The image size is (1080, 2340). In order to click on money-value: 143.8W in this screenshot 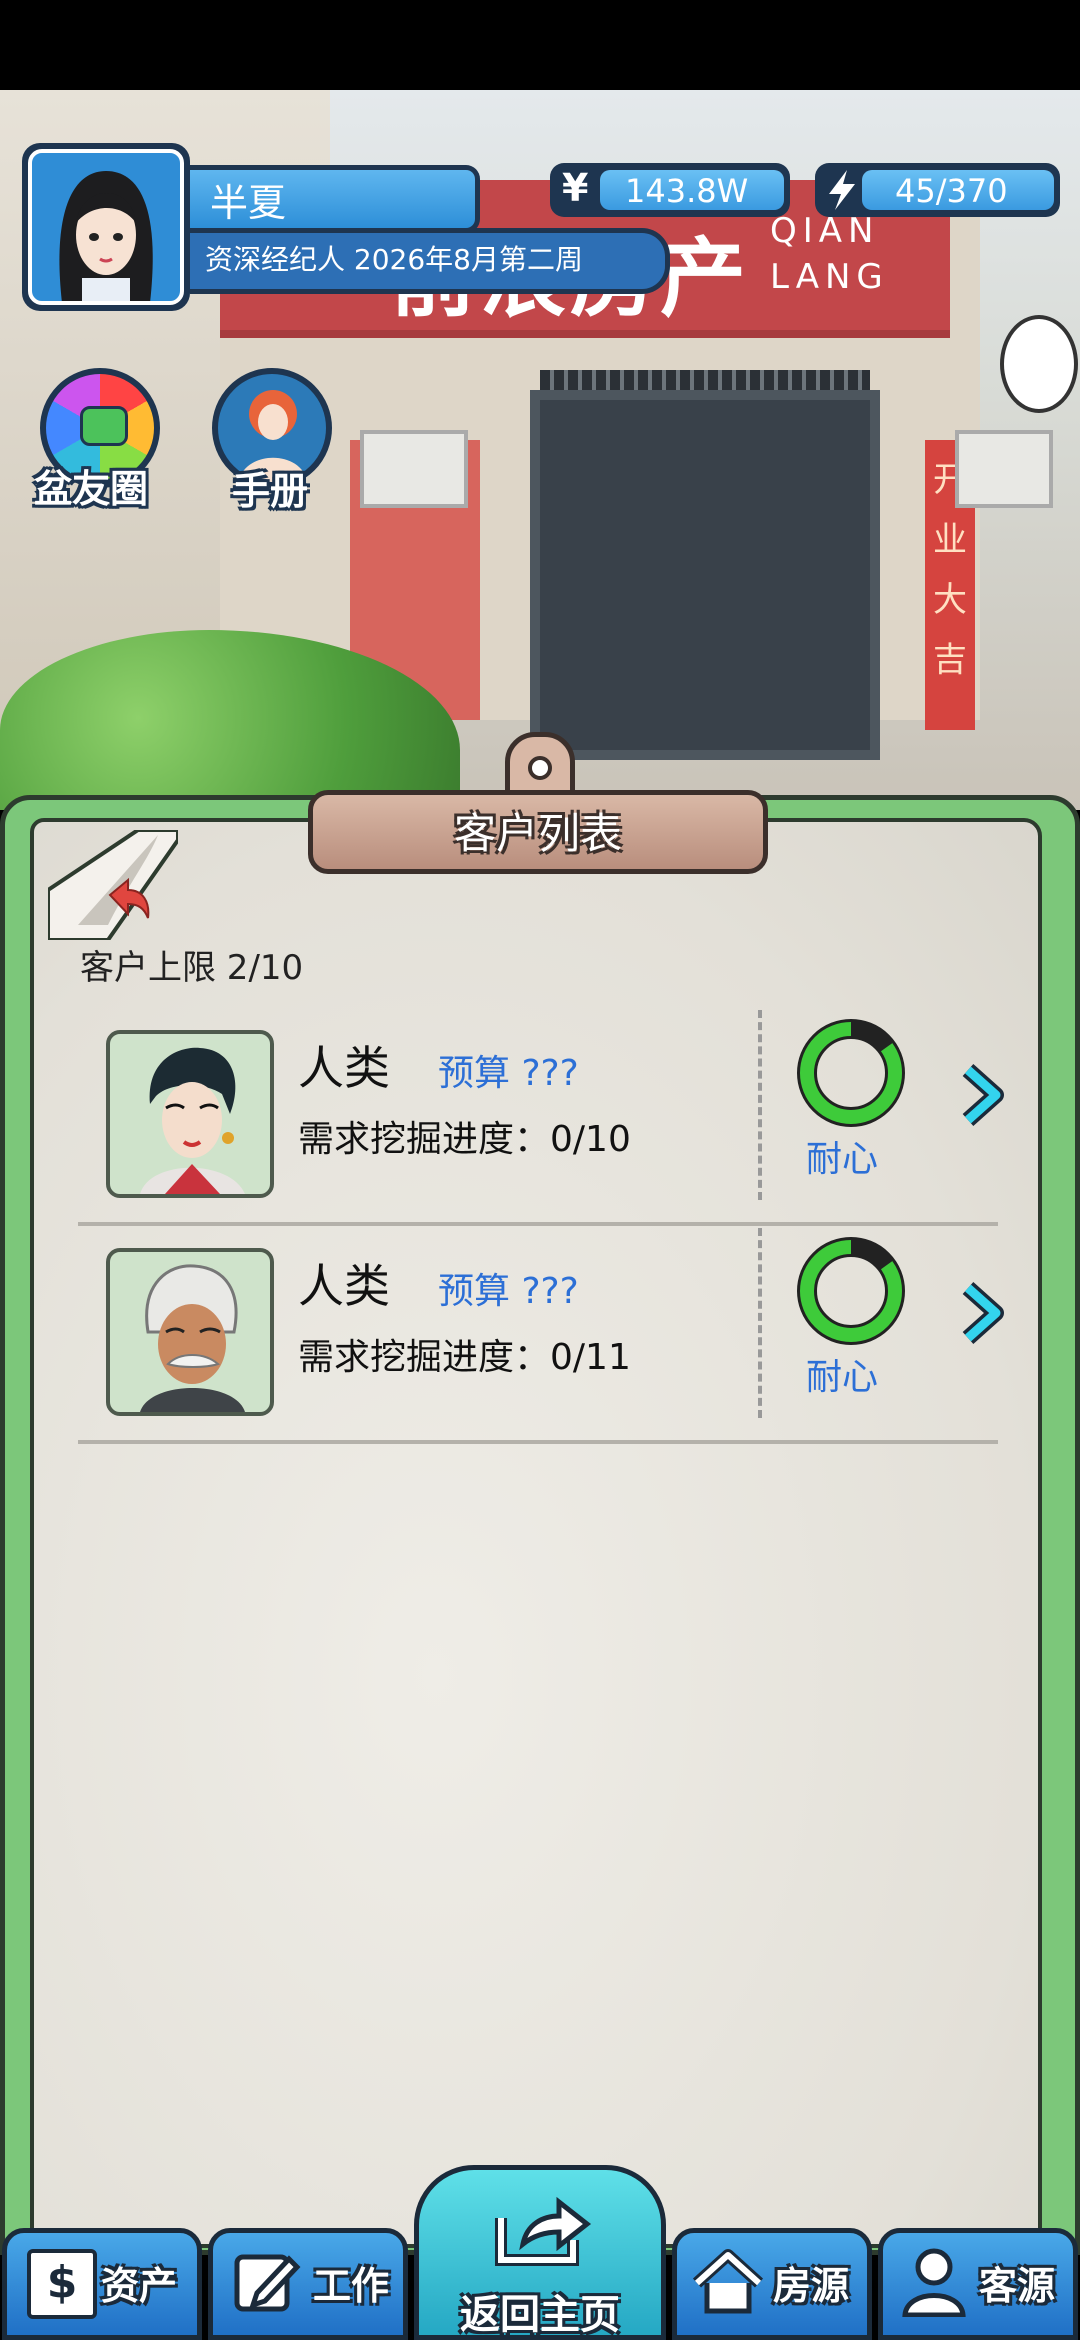, I will do `click(687, 191)`.